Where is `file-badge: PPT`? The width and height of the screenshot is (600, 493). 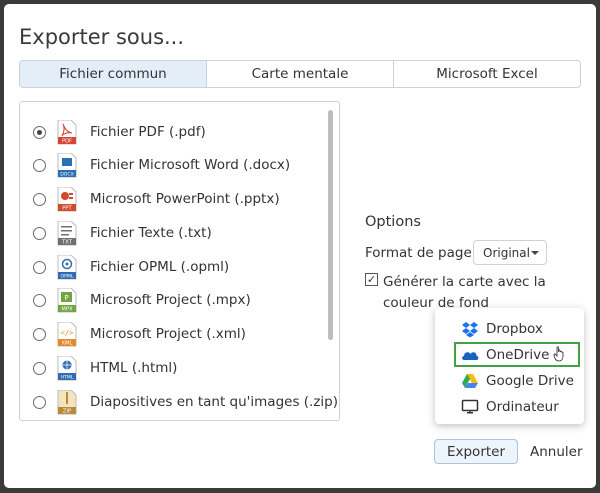 file-badge: PPT is located at coordinates (67, 208).